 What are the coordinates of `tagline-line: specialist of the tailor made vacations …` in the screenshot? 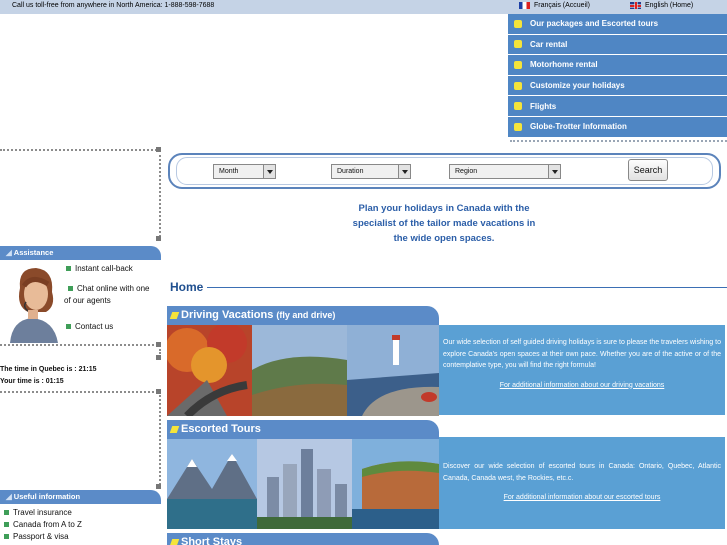 It's located at (444, 223).